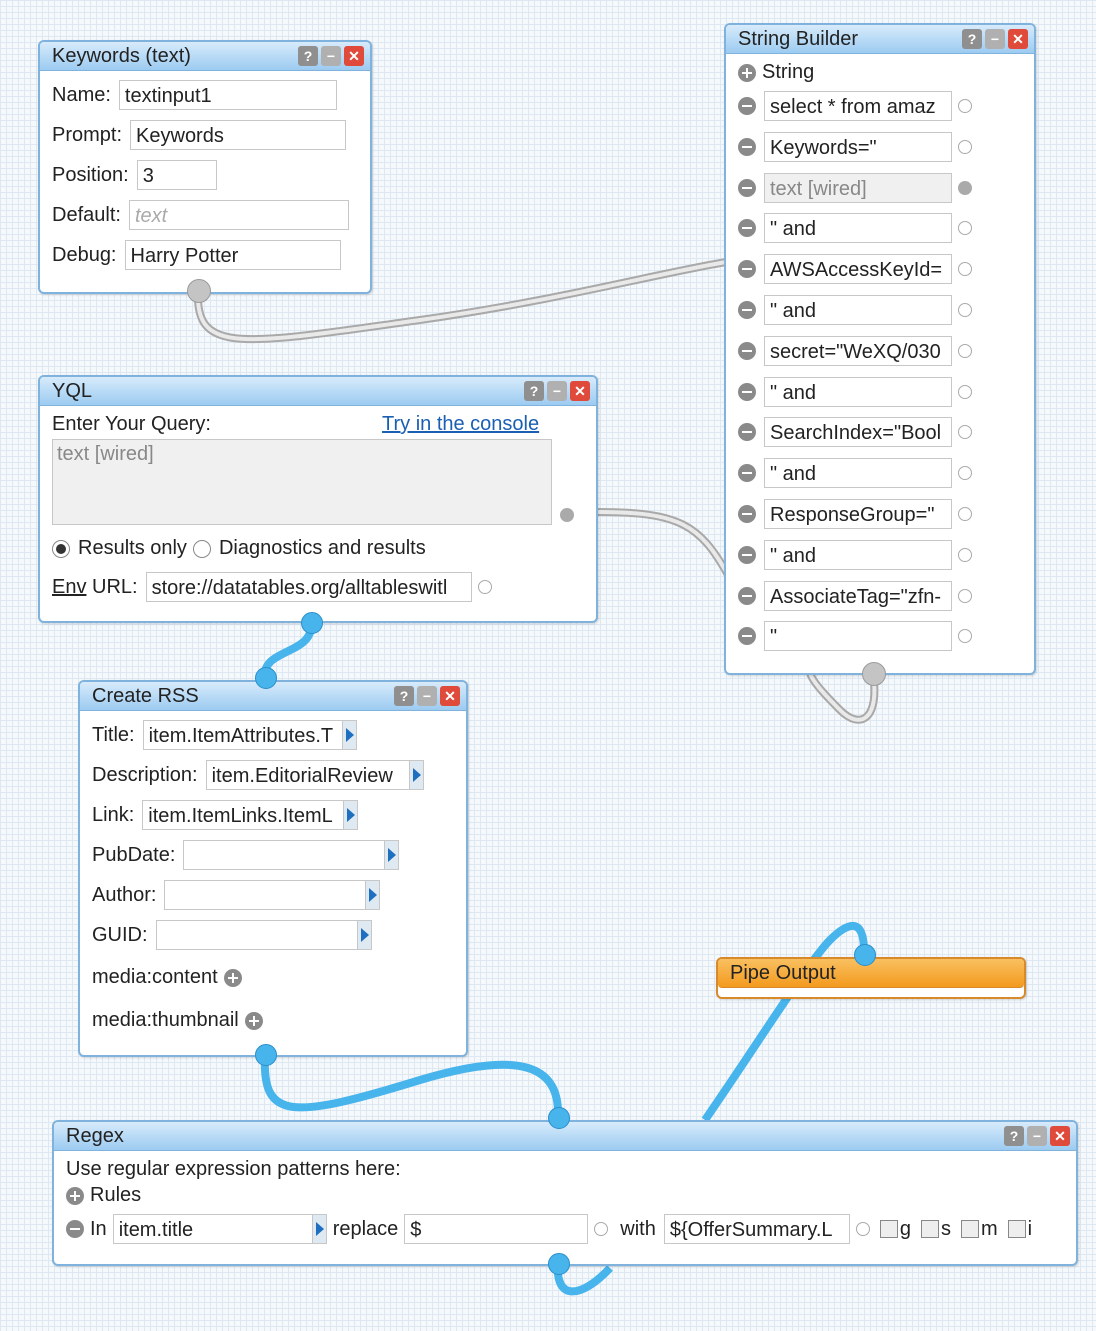 The height and width of the screenshot is (1331, 1096). I want to click on flag-m-checkbox, so click(970, 1229).